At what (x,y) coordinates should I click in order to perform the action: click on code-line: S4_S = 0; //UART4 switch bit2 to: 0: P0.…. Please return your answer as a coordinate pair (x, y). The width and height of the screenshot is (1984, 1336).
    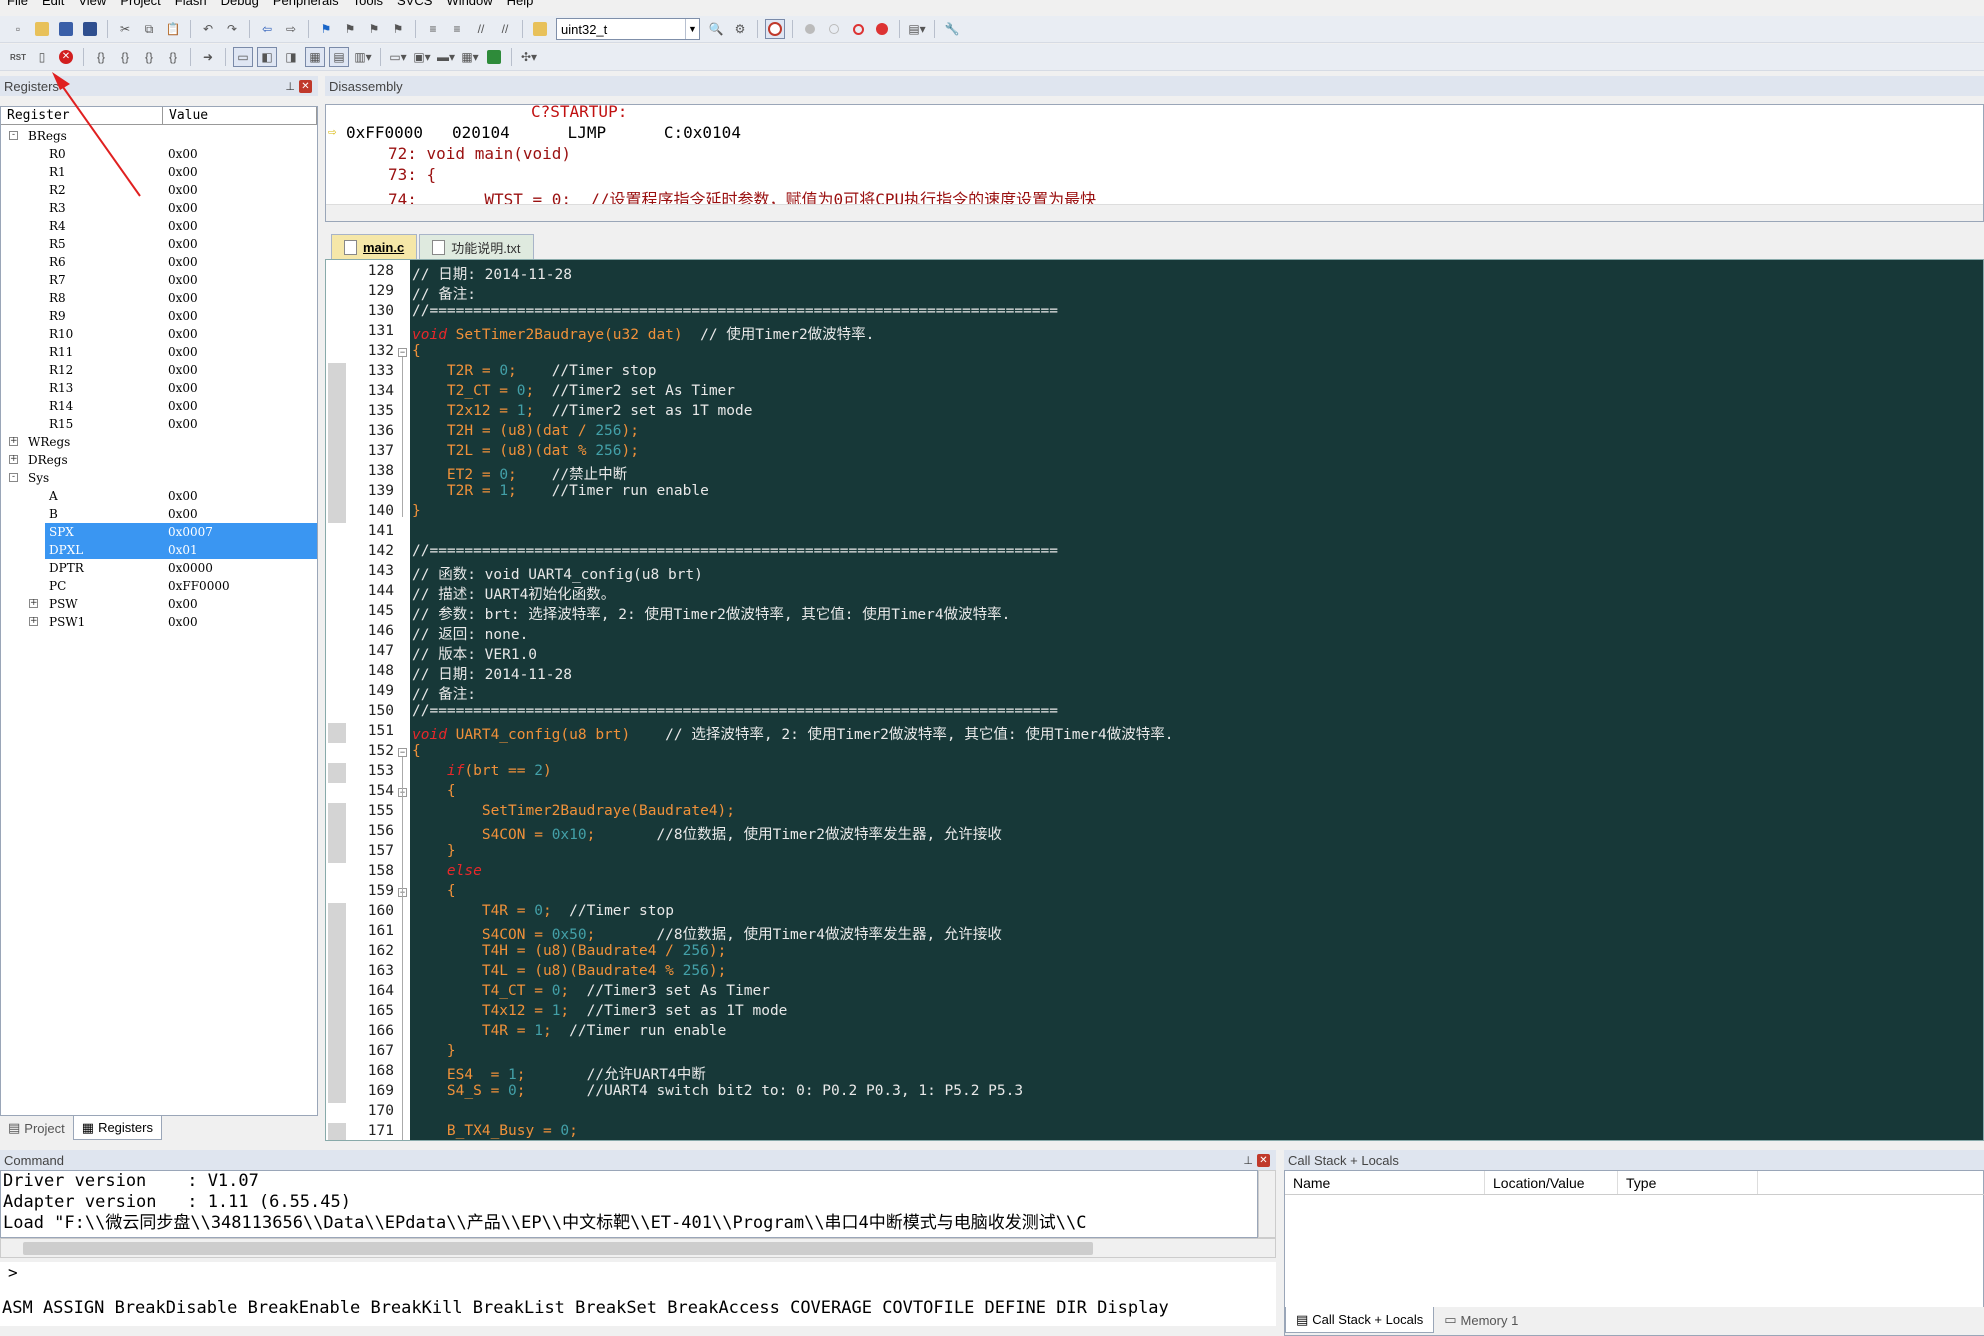
    Looking at the image, I should click on (717, 1091).